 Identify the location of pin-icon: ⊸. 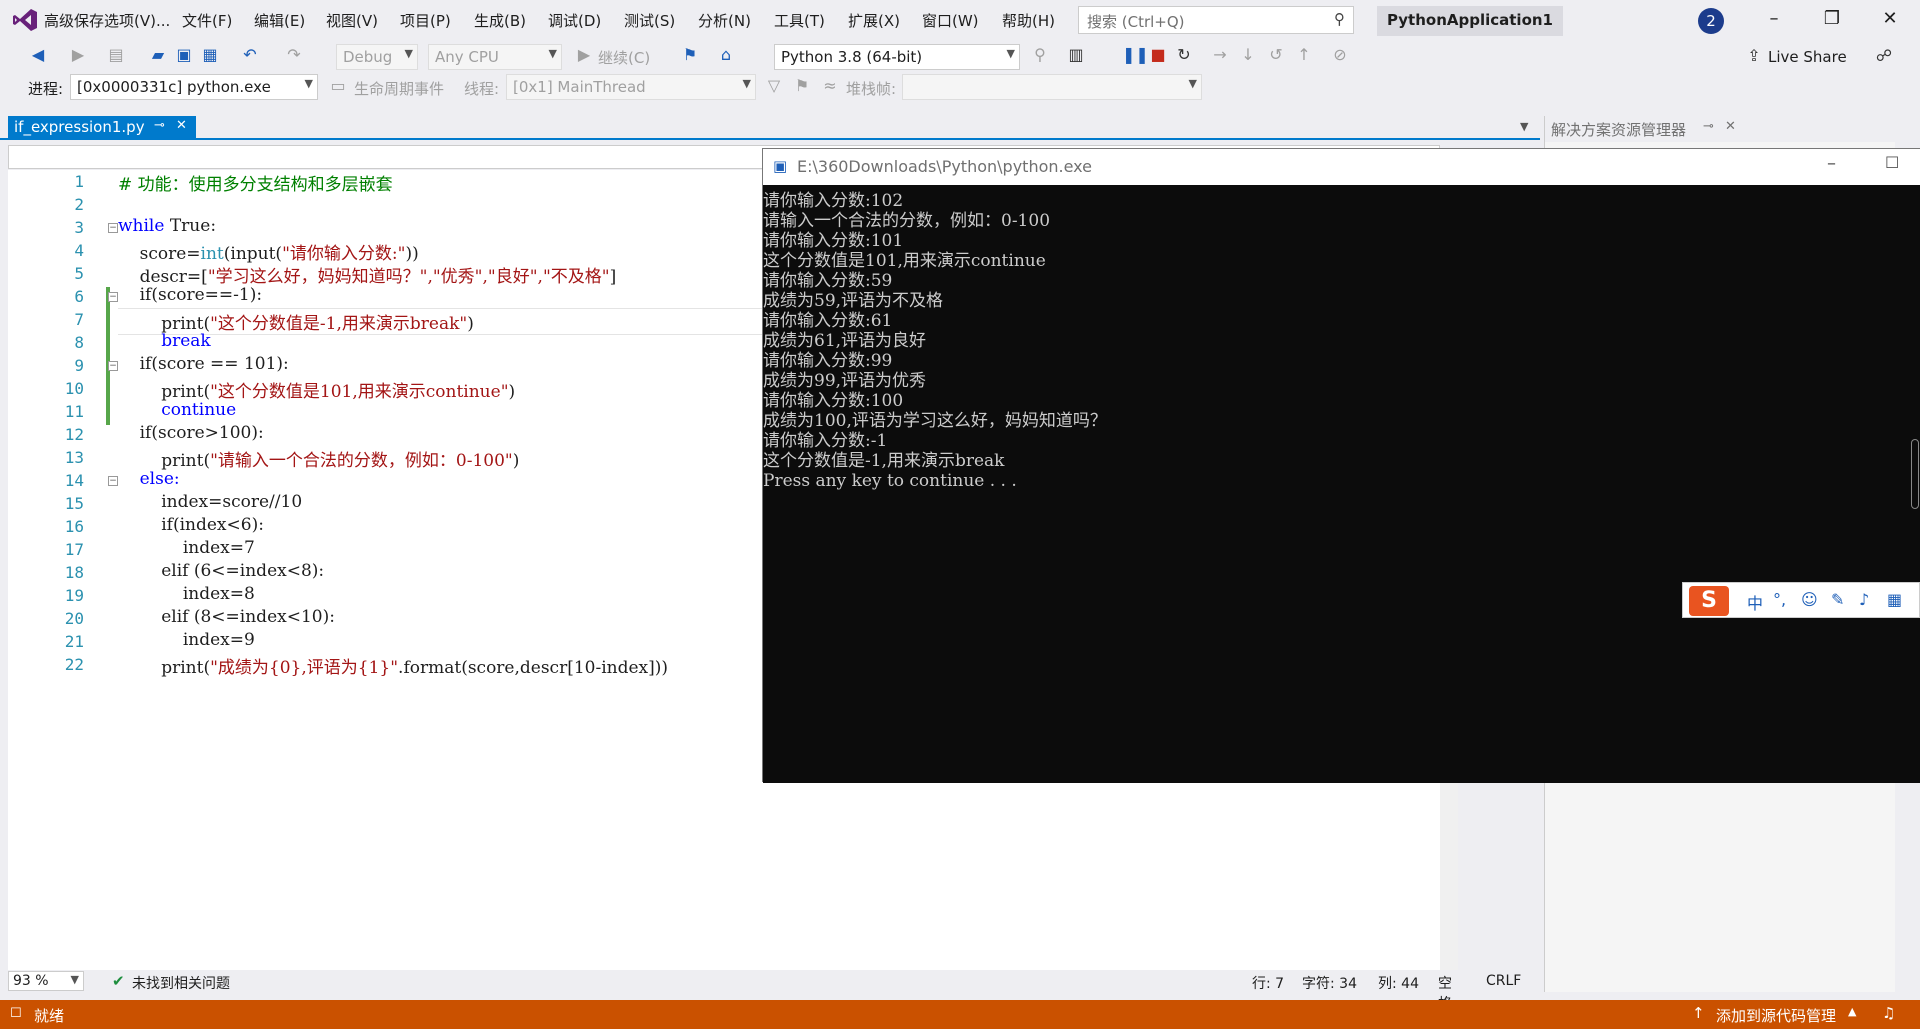
(1708, 126).